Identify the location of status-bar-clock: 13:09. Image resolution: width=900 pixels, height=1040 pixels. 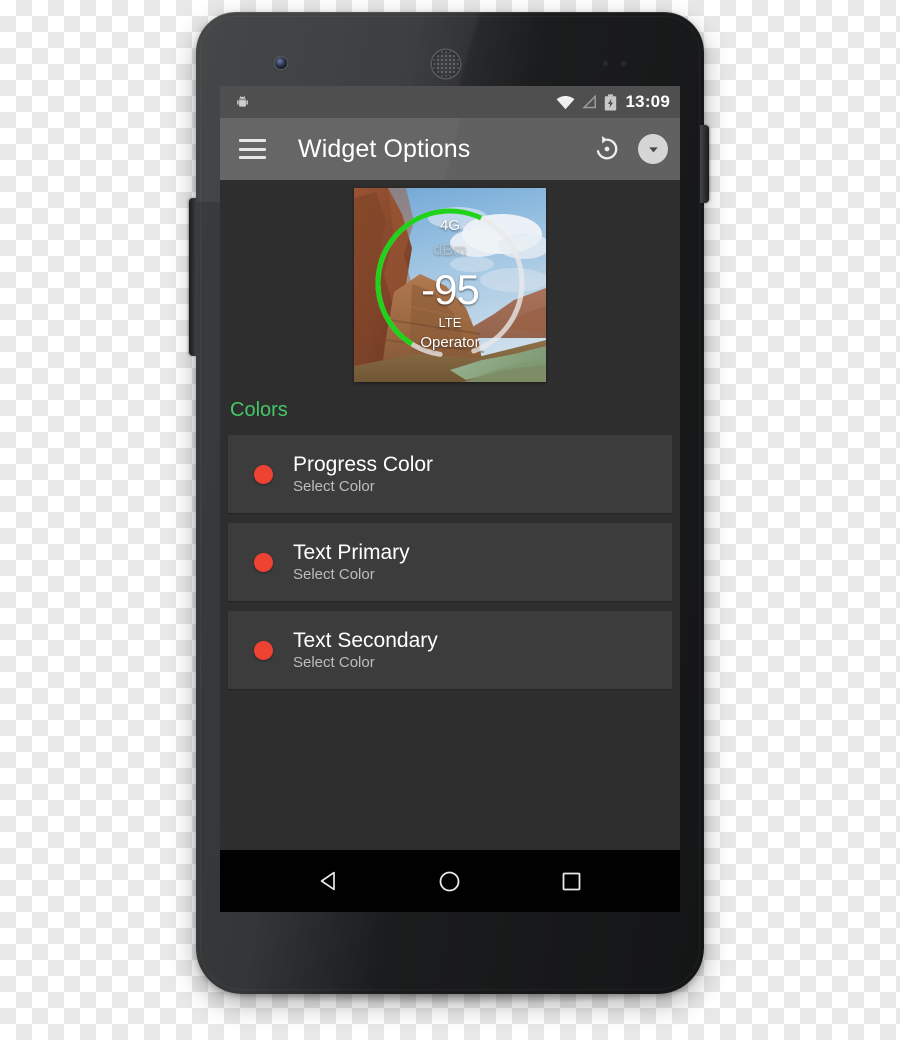
(647, 101).